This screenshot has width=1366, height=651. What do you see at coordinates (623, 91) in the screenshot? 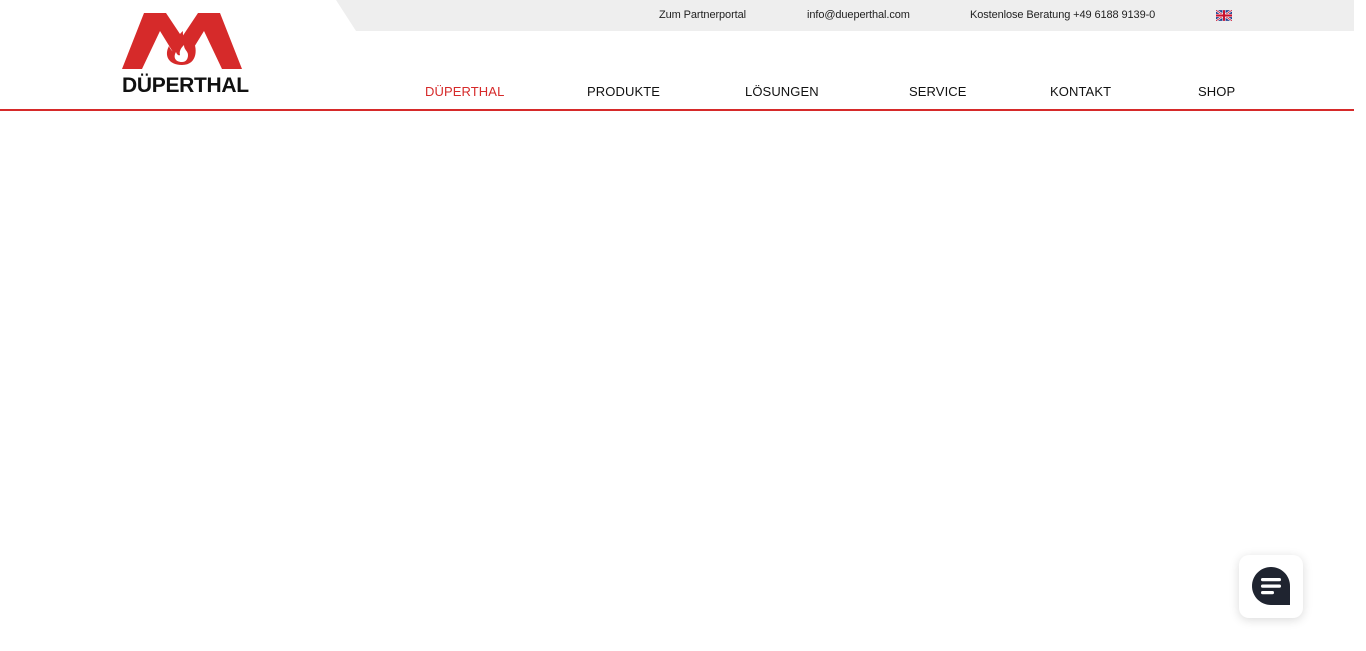
I see `nav-item-produkte: PRODUKTE` at bounding box center [623, 91].